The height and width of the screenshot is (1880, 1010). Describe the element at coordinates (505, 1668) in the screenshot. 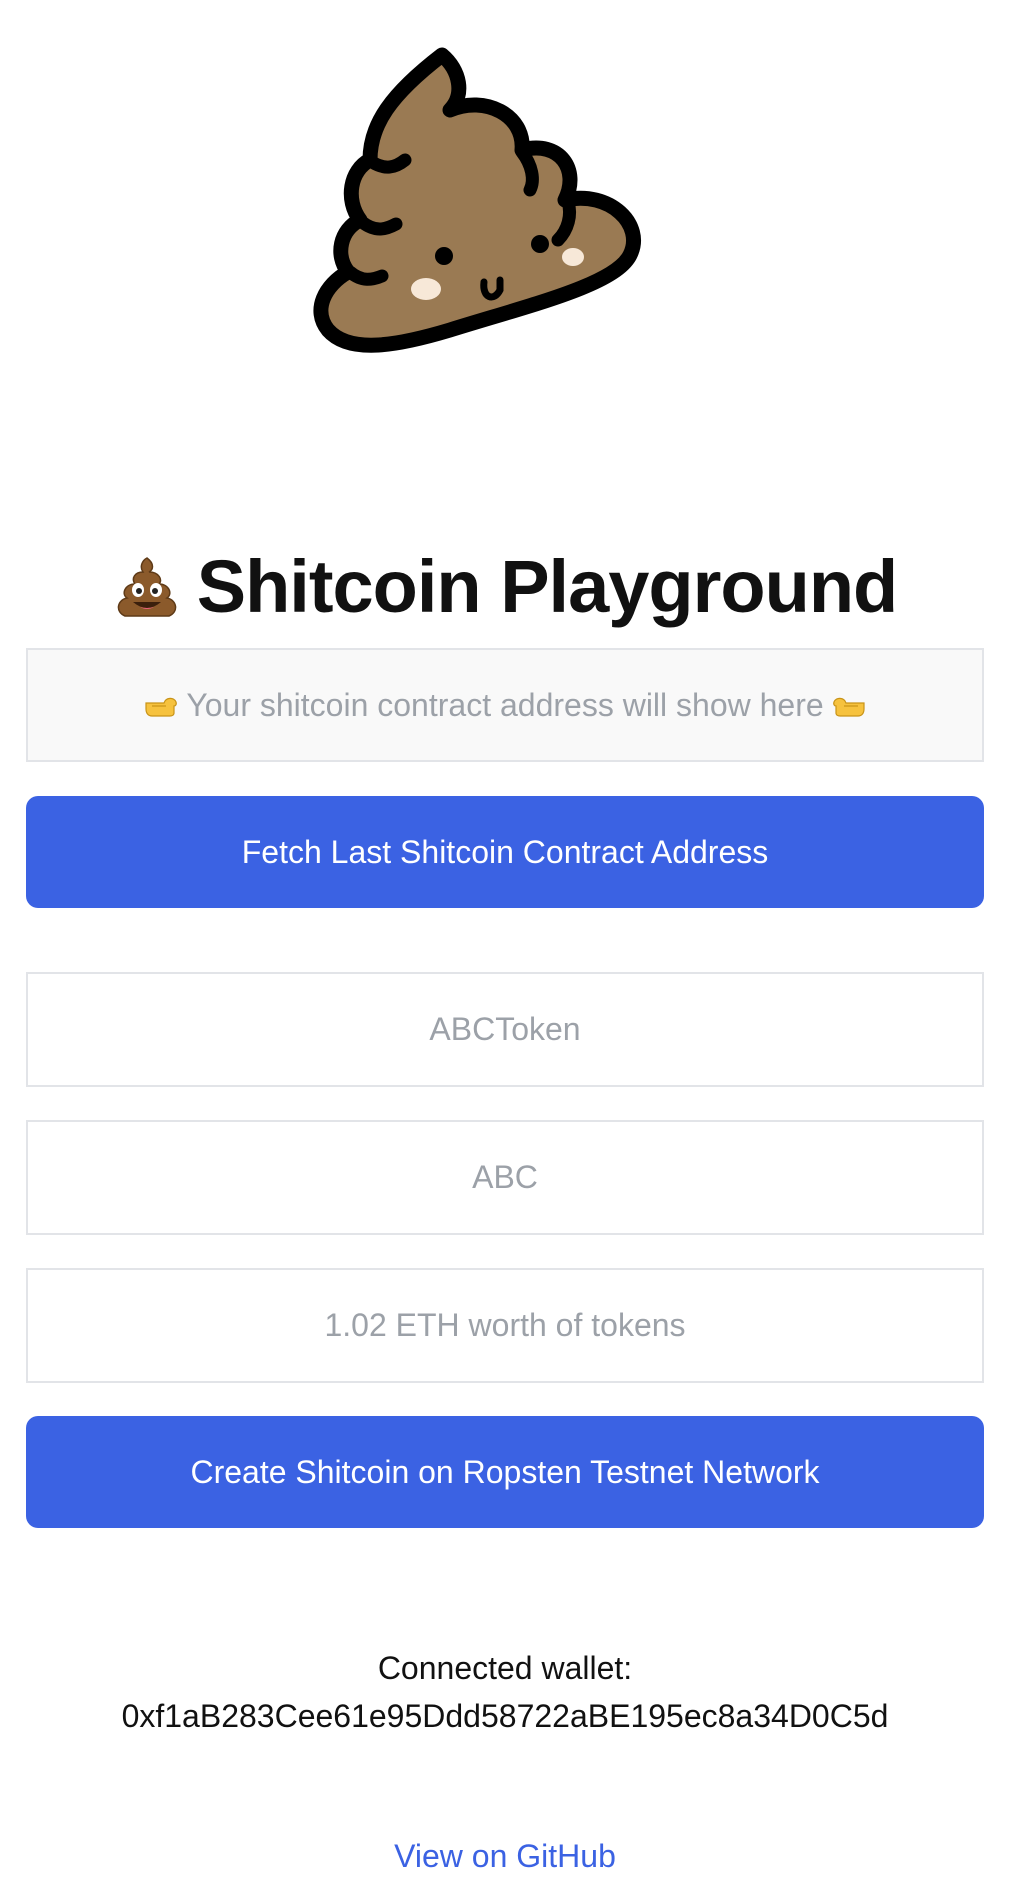

I see `connected-wallet-label: Connected wallet:` at that location.